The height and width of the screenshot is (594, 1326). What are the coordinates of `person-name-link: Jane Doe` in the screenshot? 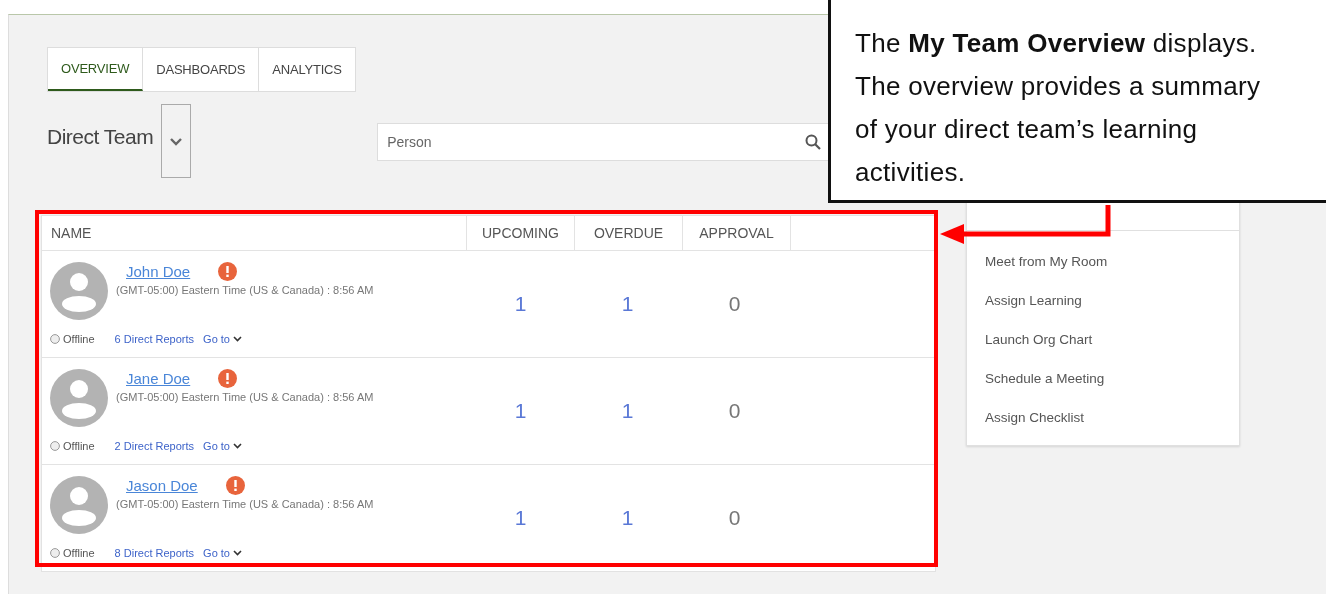 It's located at (158, 378).